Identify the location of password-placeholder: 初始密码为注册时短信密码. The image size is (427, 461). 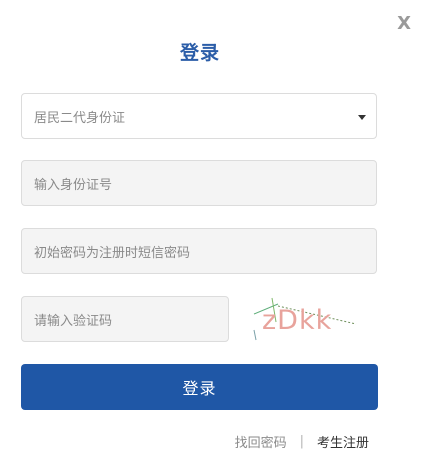
(112, 253).